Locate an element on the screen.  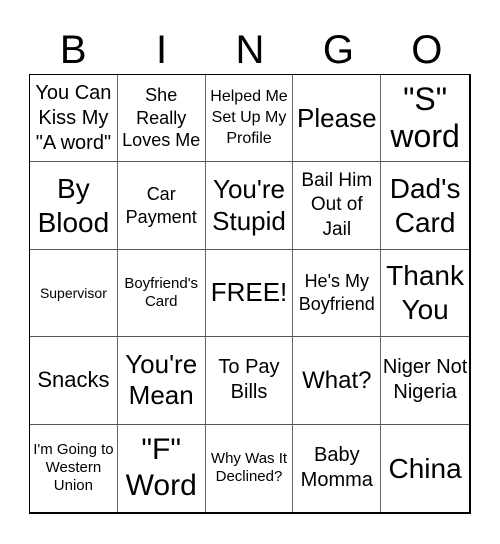
bingo-cell: Boyfriend's Card is located at coordinates (161, 293).